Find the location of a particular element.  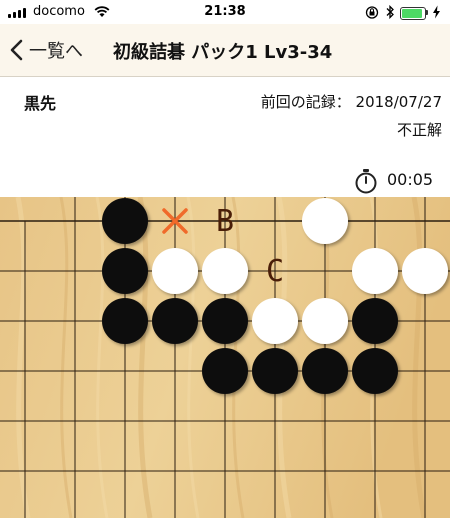

clock: 21:38 is located at coordinates (225, 11).